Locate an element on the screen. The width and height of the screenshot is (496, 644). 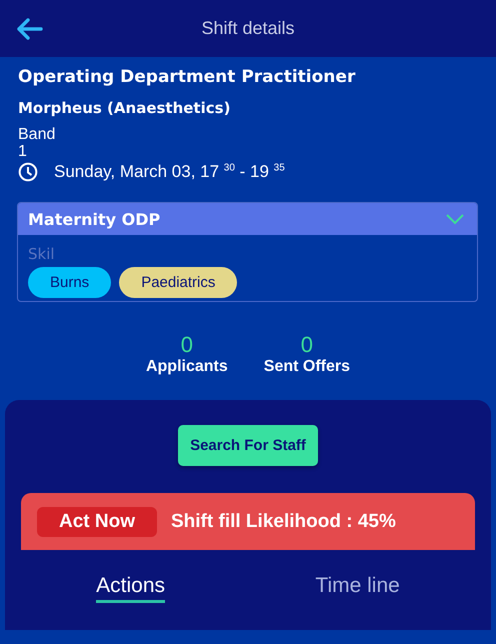
band-value: 1 is located at coordinates (22, 152).